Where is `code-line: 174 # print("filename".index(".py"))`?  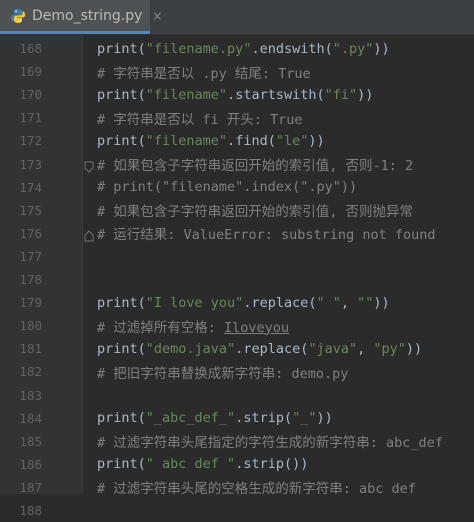 code-line: 174 # print("filename".index(".py")) is located at coordinates (237, 187).